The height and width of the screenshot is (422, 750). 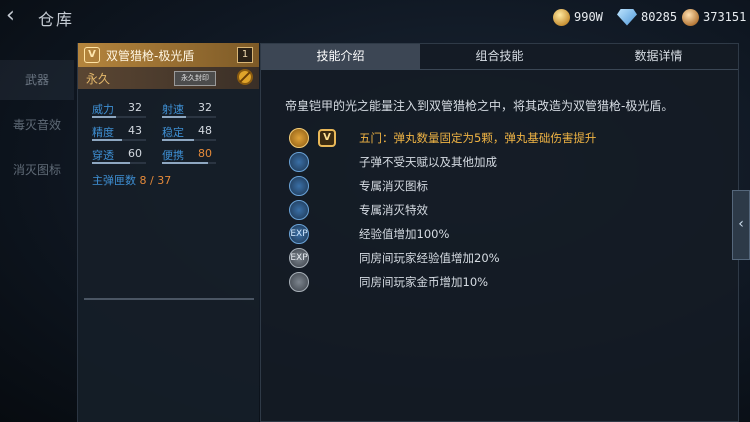 I want to click on stat-portability: 便携 80, so click(x=189, y=156).